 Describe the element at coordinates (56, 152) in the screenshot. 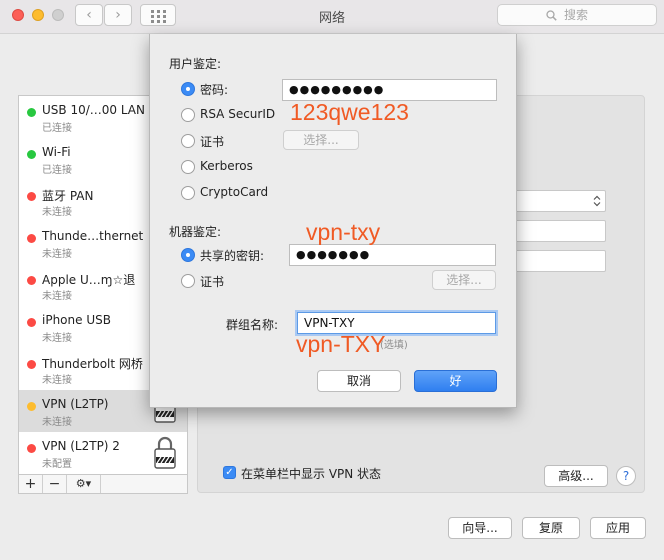

I see `service-name: Wi-Fi` at that location.